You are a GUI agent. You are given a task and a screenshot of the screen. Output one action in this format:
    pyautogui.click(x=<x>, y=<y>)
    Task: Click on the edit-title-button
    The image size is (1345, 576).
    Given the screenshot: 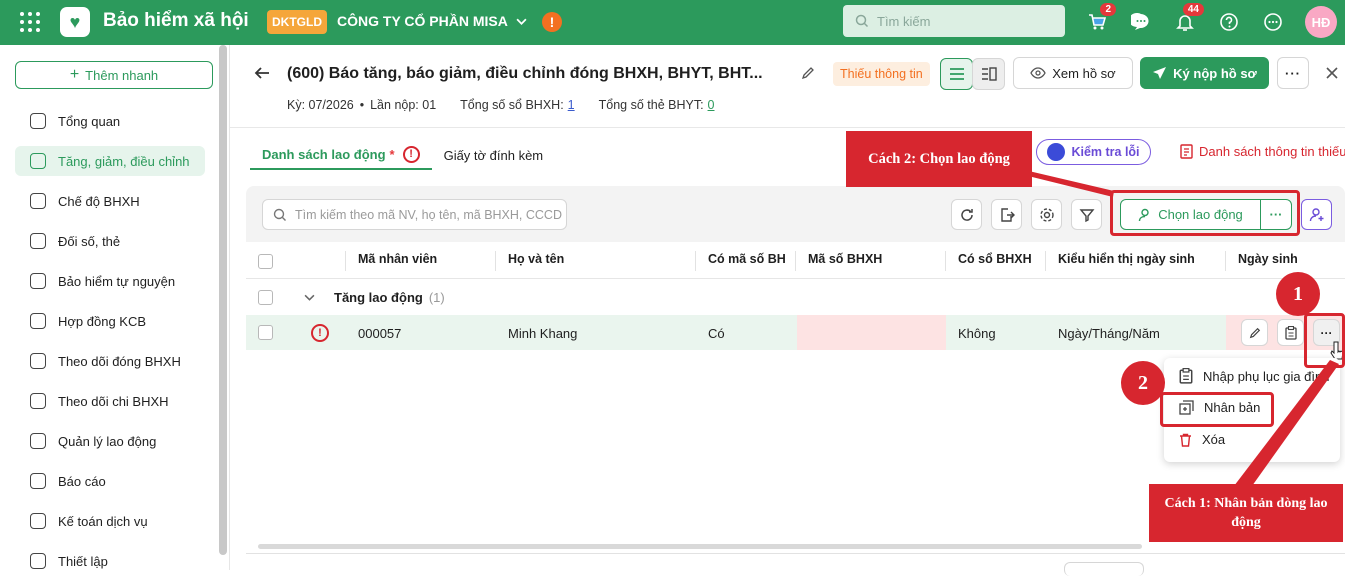 What is the action you would take?
    pyautogui.click(x=808, y=74)
    